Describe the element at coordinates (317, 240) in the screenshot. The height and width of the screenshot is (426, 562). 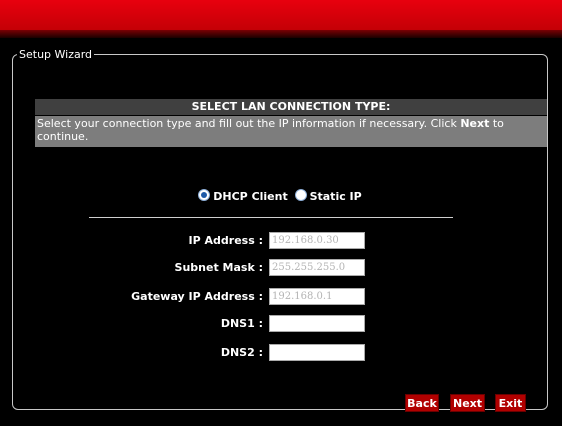
I see `ip-address-input` at that location.